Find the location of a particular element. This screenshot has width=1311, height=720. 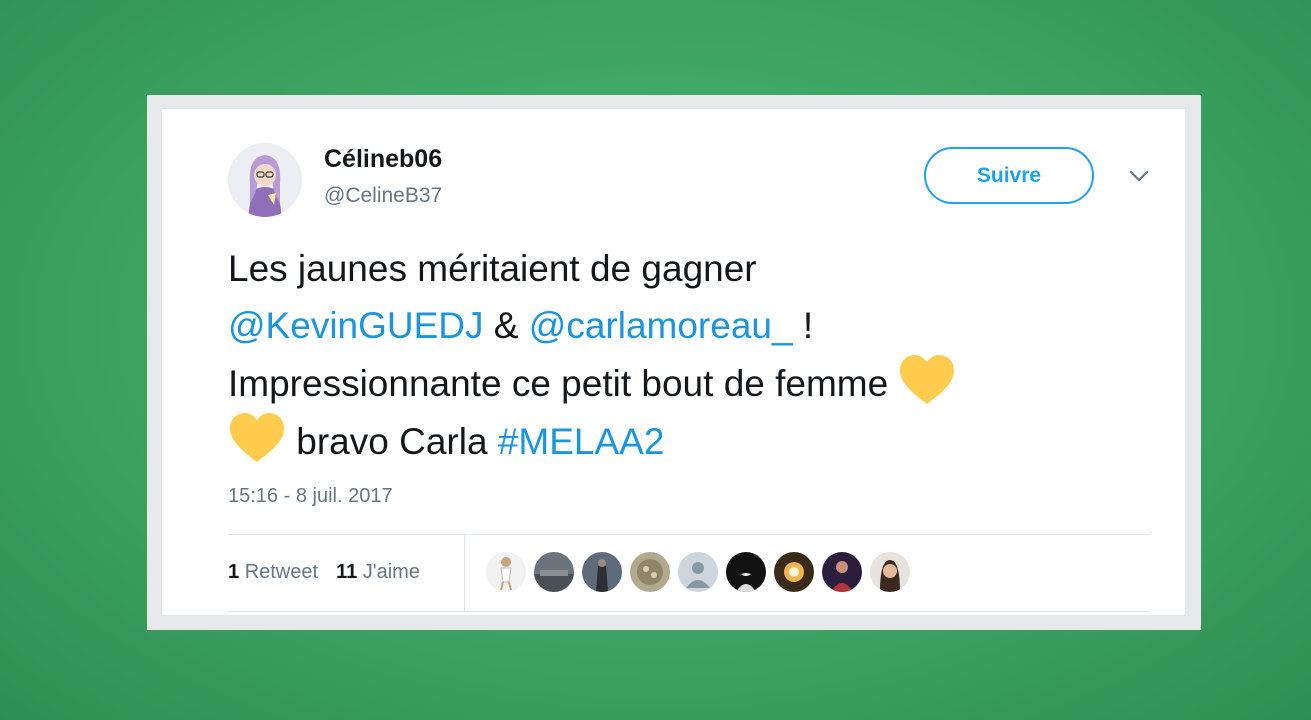

tweet-text-bravo: bravo Carla is located at coordinates (392, 441).